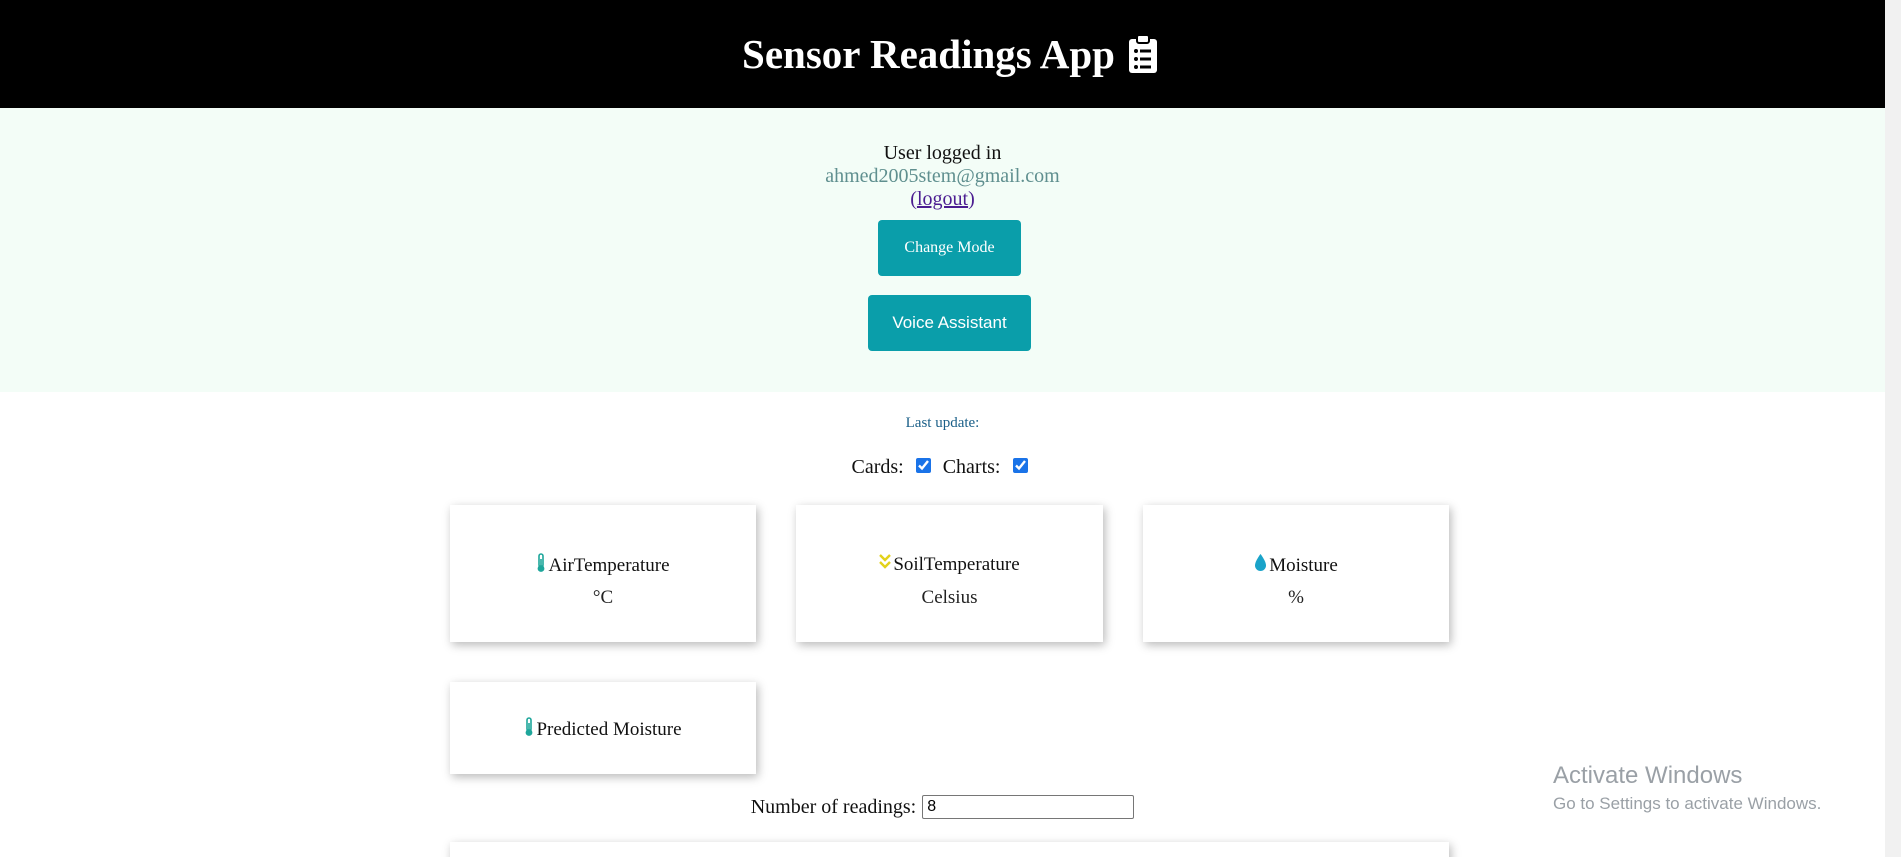 The width and height of the screenshot is (1901, 857). I want to click on card-air-temperature: AirTemperature °C, so click(603, 573).